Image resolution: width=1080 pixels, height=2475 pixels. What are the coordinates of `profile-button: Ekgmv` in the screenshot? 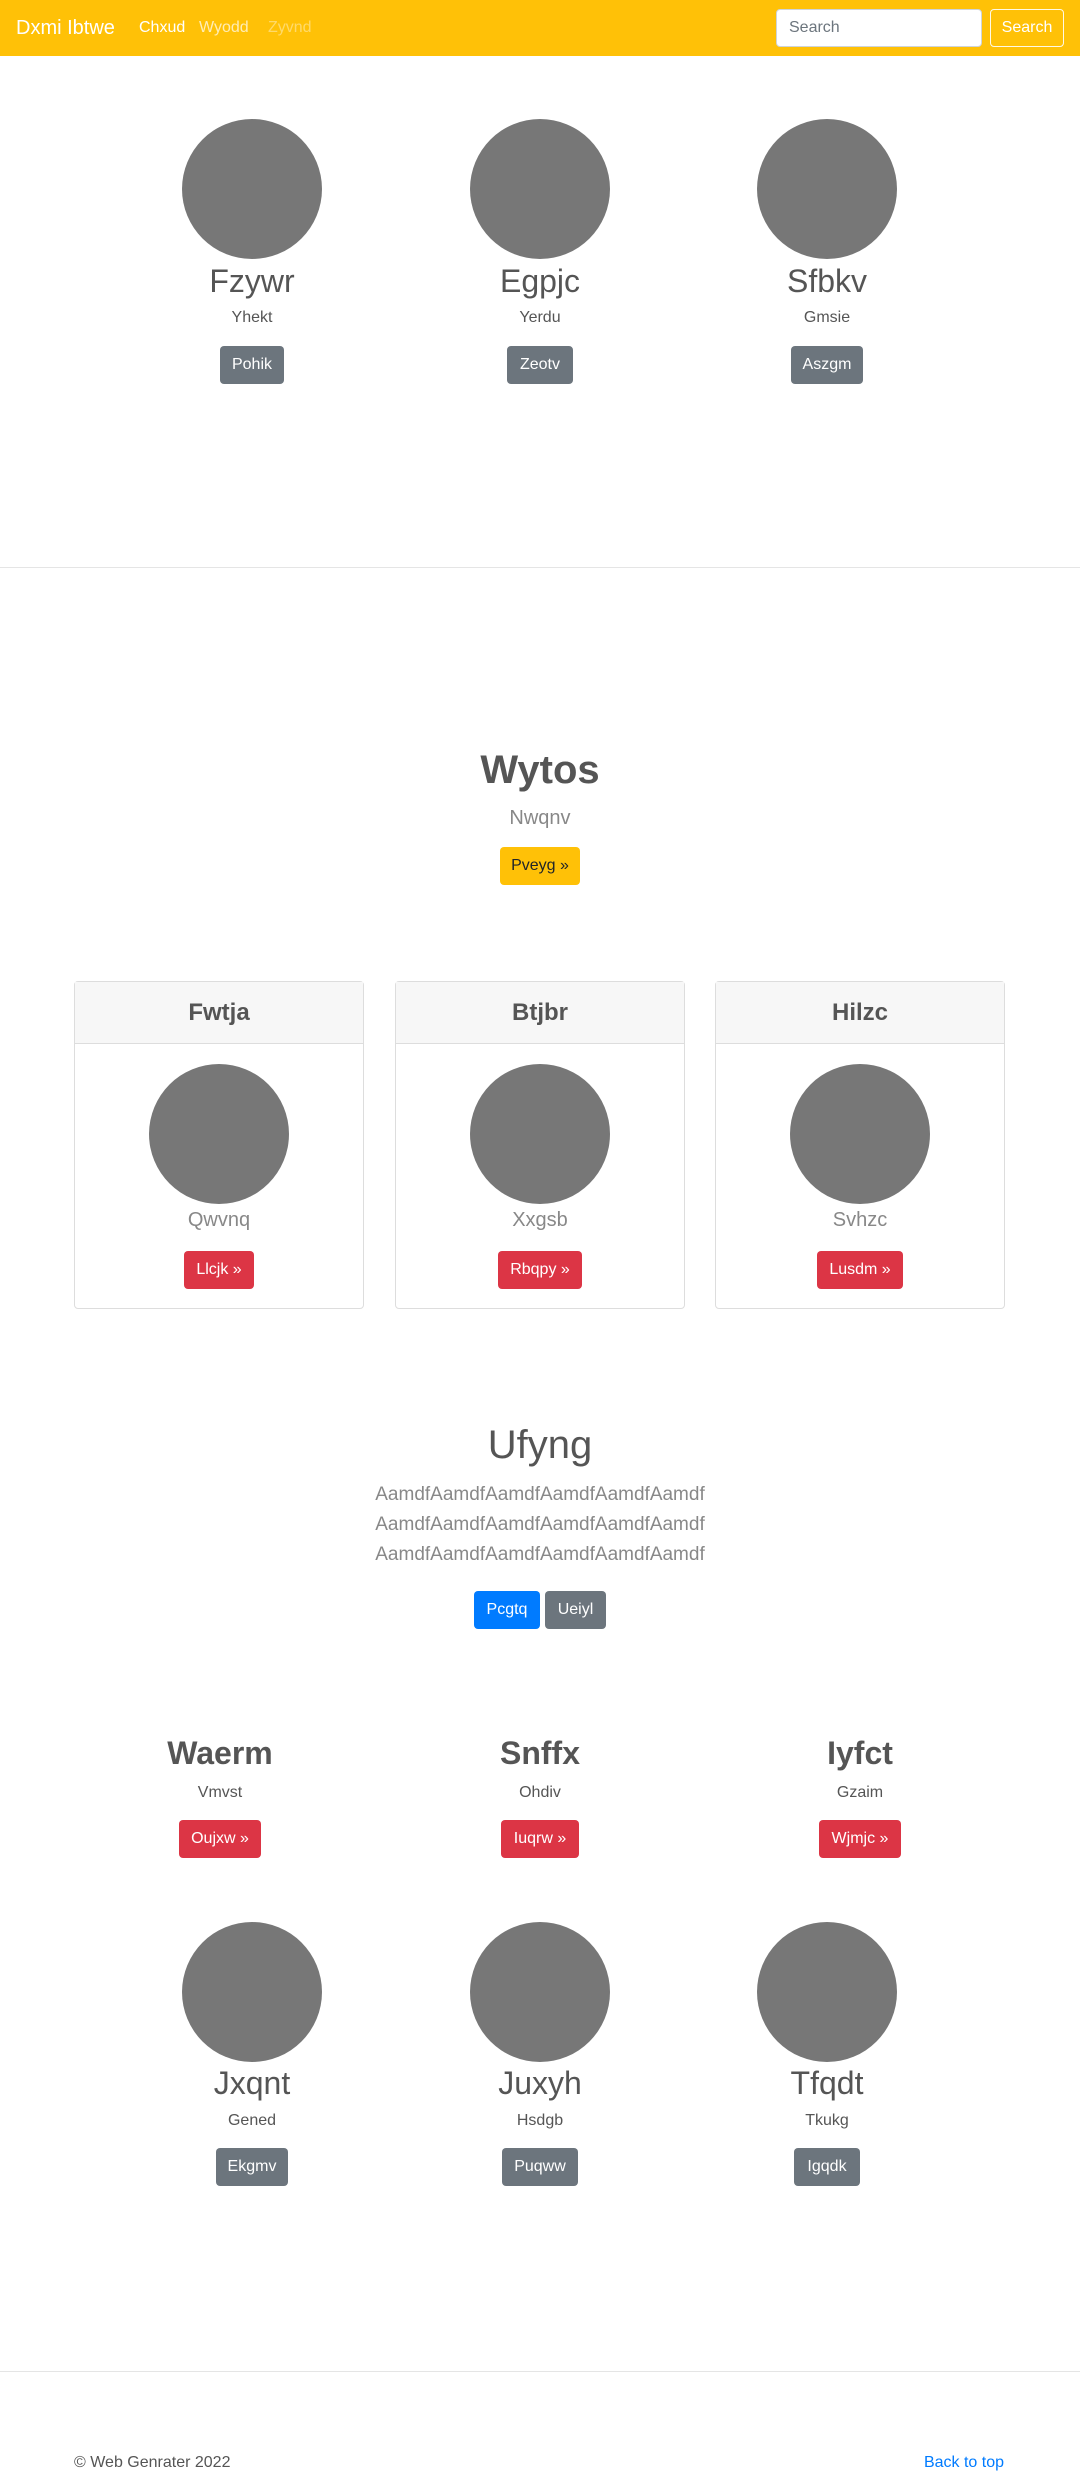 It's located at (252, 2167).